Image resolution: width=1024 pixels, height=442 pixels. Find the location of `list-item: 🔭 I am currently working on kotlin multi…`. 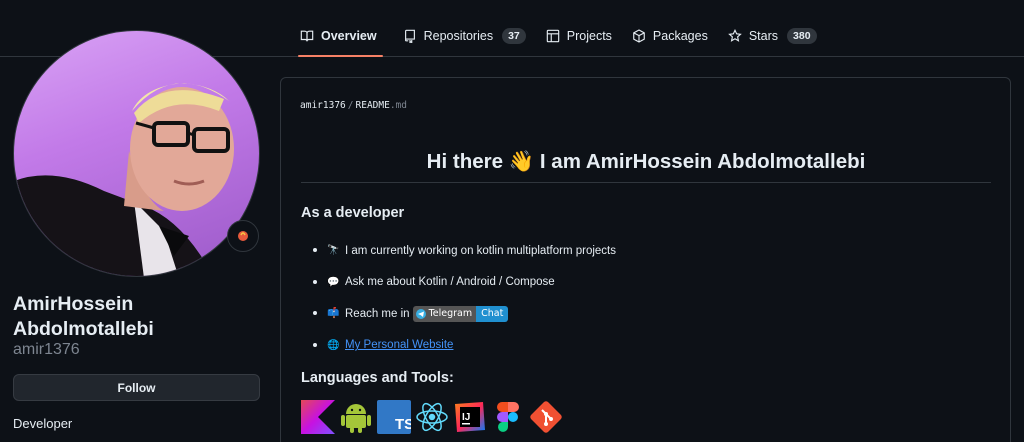

list-item: 🔭 I am currently working on kotlin multi… is located at coordinates (464, 251).